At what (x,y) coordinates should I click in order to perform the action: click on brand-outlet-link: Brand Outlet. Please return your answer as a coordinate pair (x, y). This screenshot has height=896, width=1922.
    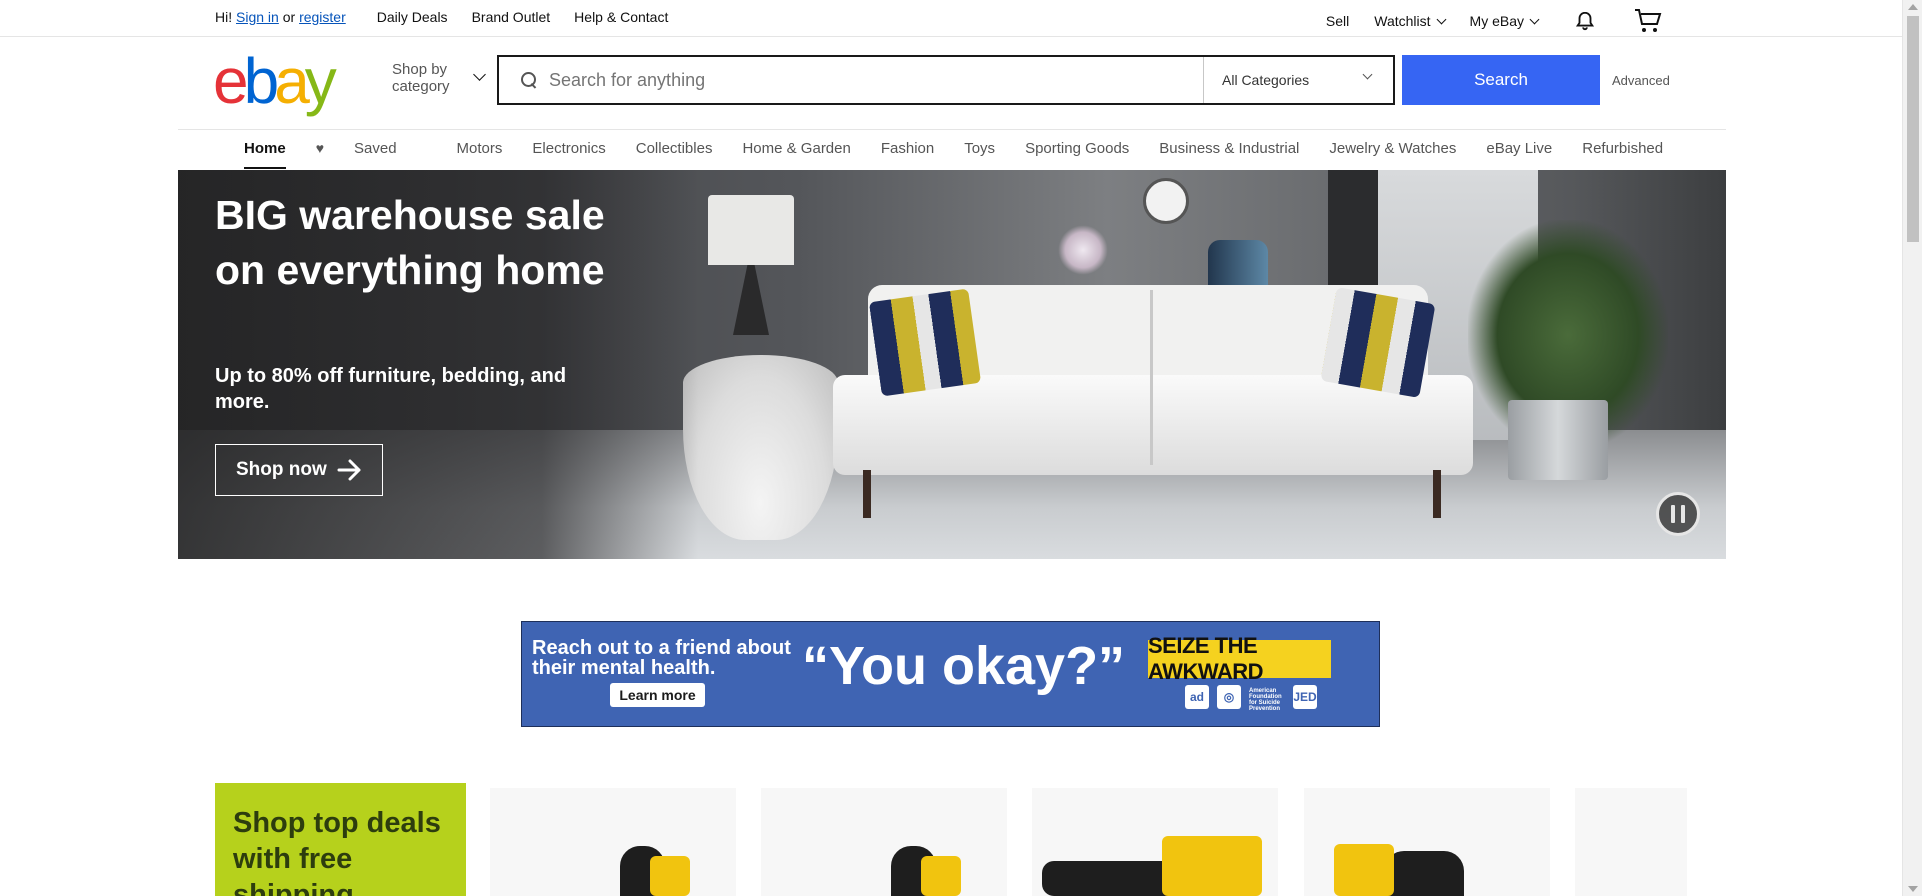
    Looking at the image, I should click on (511, 17).